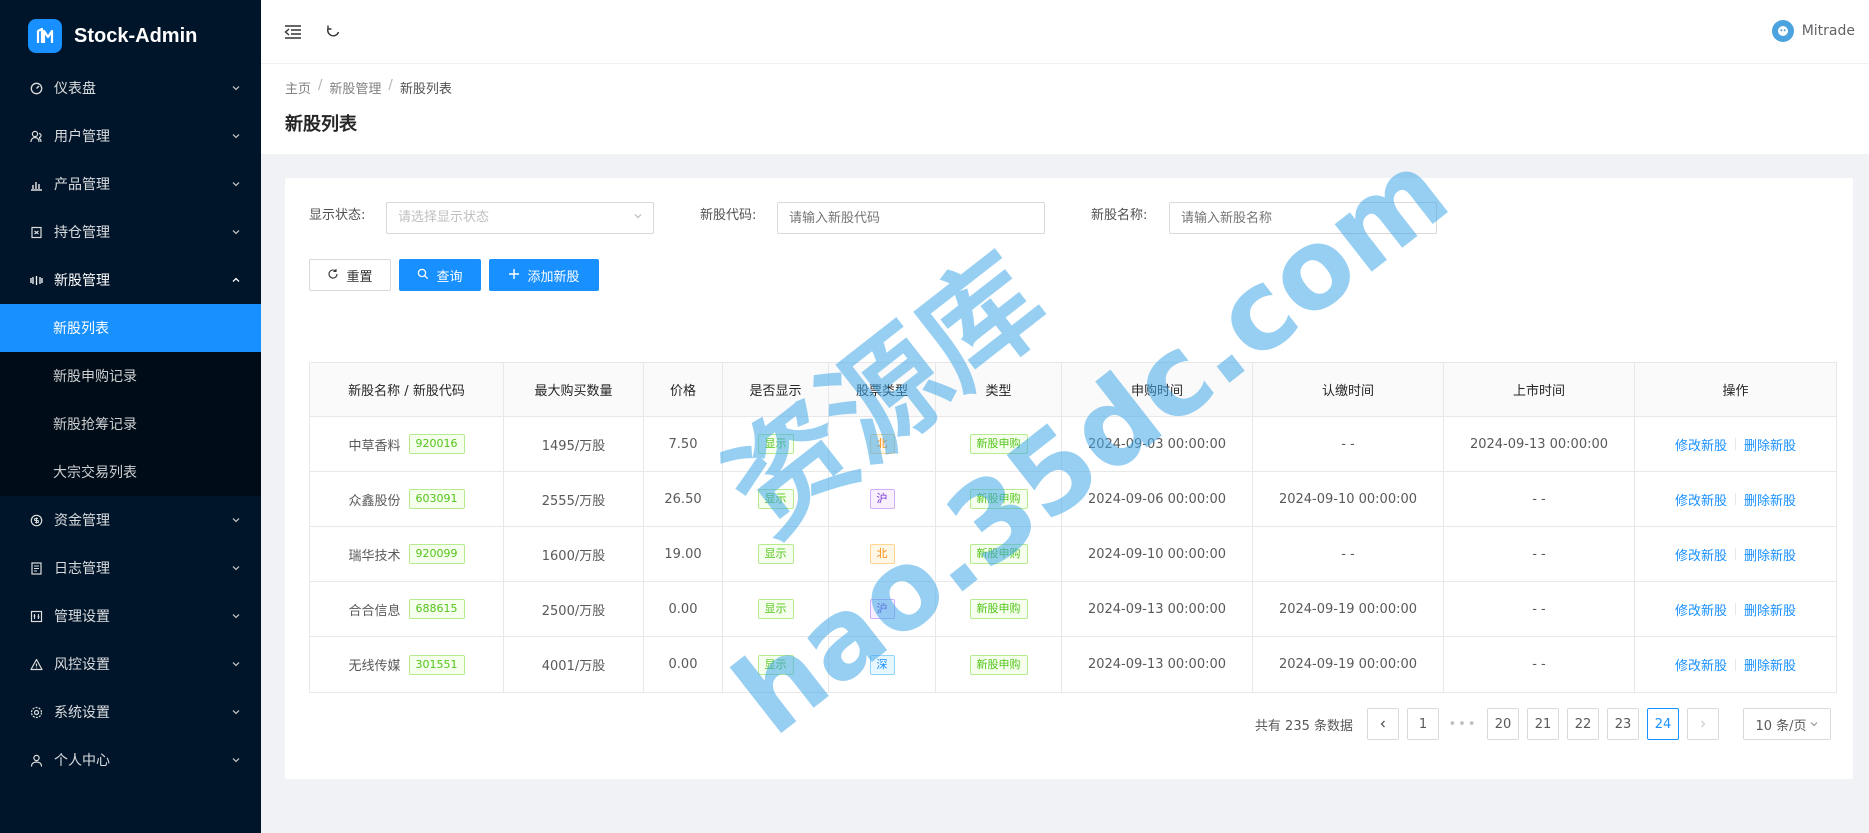  What do you see at coordinates (130, 136) in the screenshot?
I see `sidebar-item-users: 用户管理` at bounding box center [130, 136].